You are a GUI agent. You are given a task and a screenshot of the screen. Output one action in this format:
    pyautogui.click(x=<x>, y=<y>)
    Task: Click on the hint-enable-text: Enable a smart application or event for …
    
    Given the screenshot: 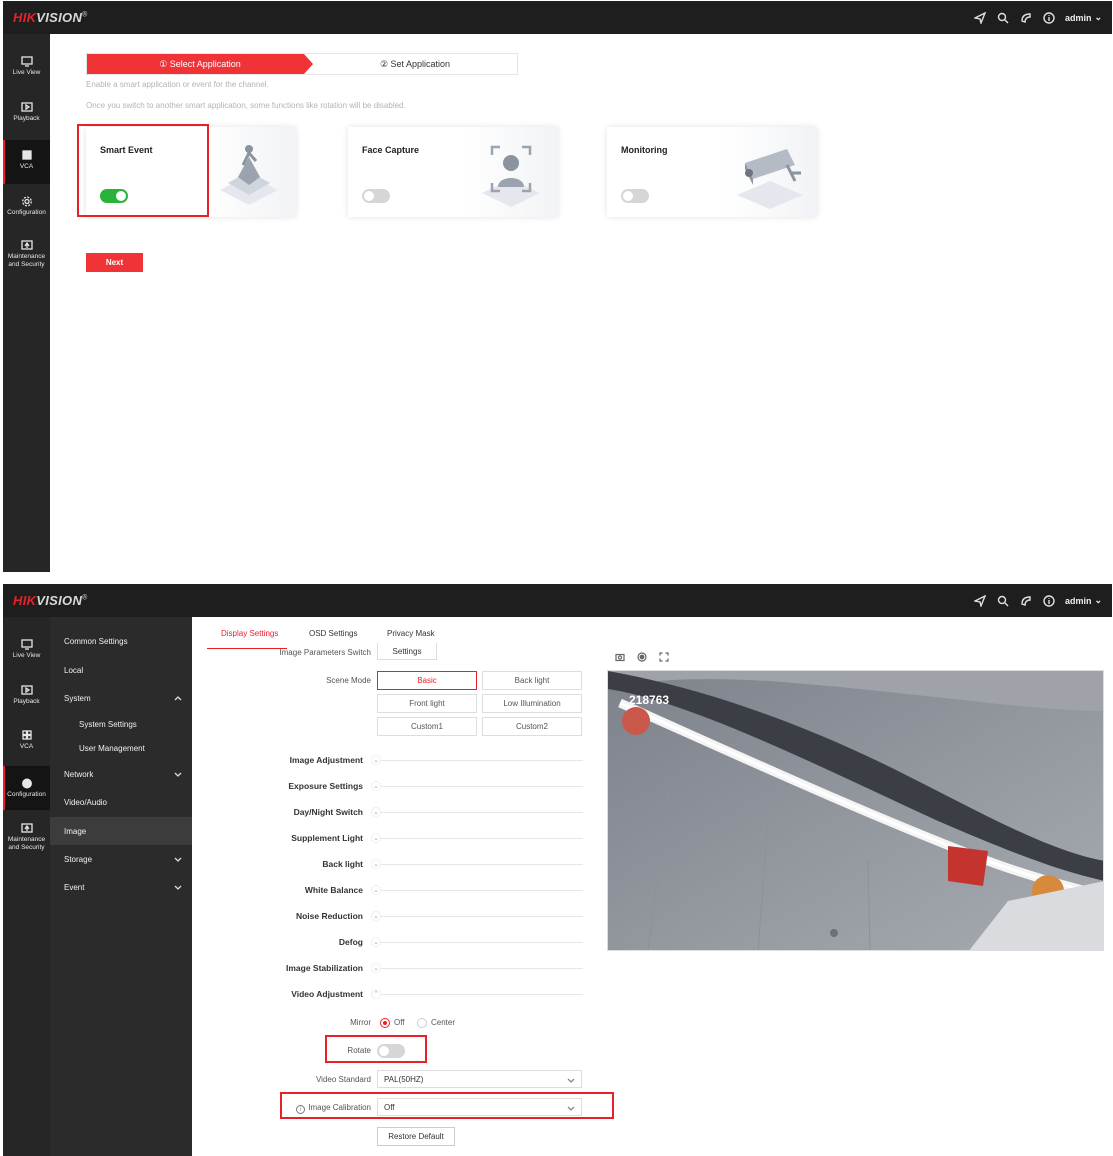 What is the action you would take?
    pyautogui.click(x=177, y=84)
    